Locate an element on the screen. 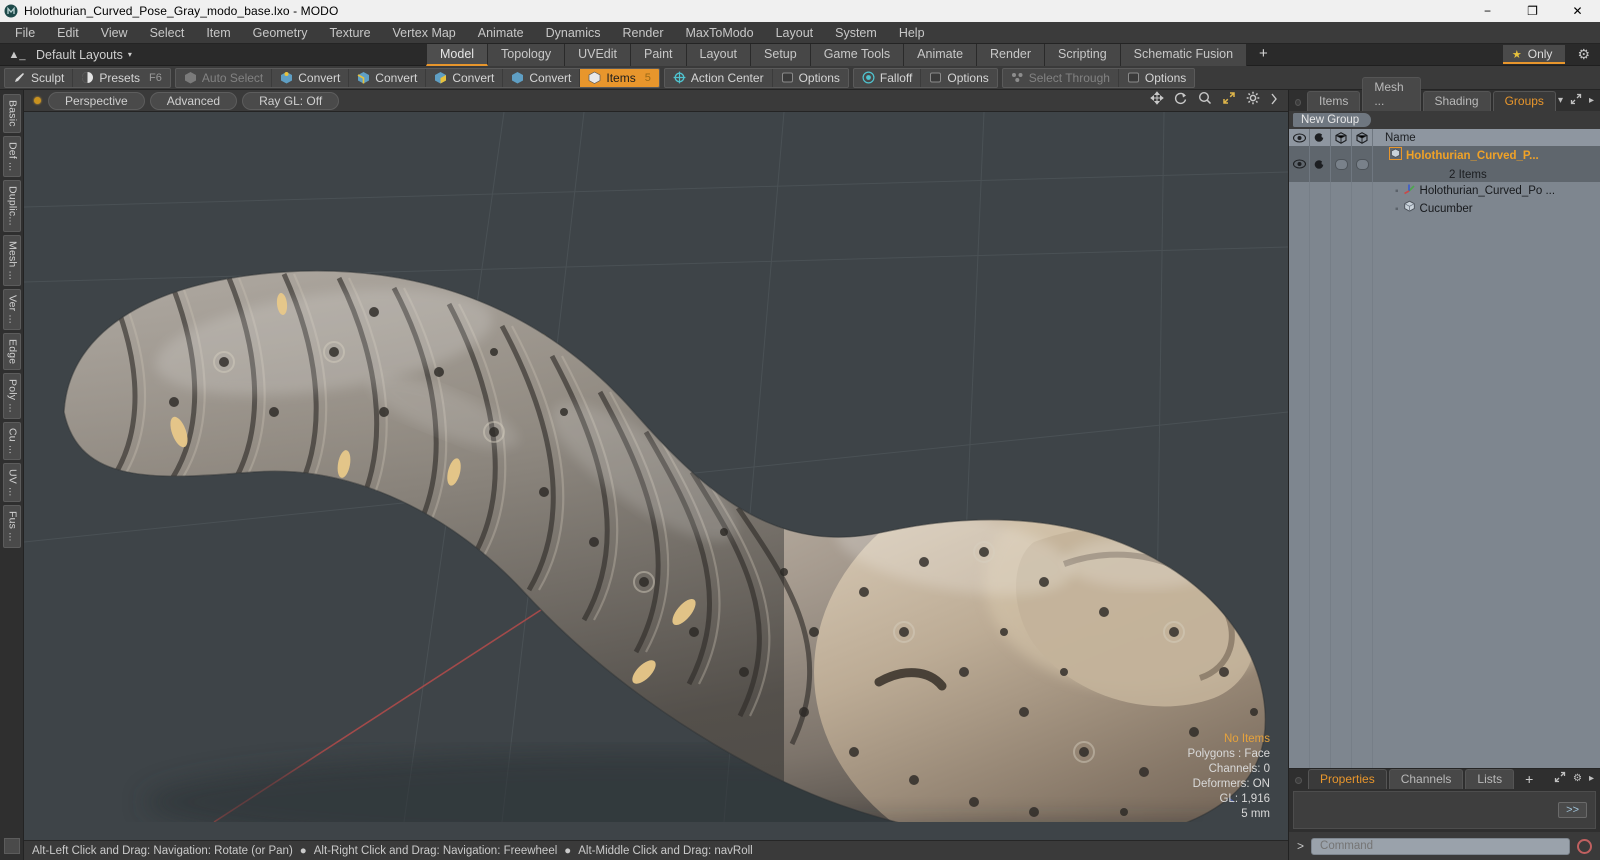 The height and width of the screenshot is (860, 1600). gear-icon is located at coordinates (1253, 100).